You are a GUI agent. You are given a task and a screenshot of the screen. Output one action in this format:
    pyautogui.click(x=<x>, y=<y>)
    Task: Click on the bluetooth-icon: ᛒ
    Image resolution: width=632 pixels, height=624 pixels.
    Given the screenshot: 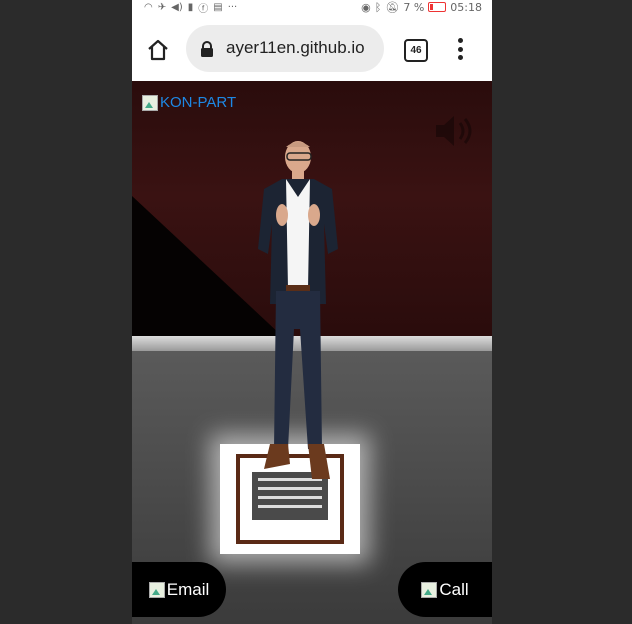 What is the action you would take?
    pyautogui.click(x=378, y=7)
    